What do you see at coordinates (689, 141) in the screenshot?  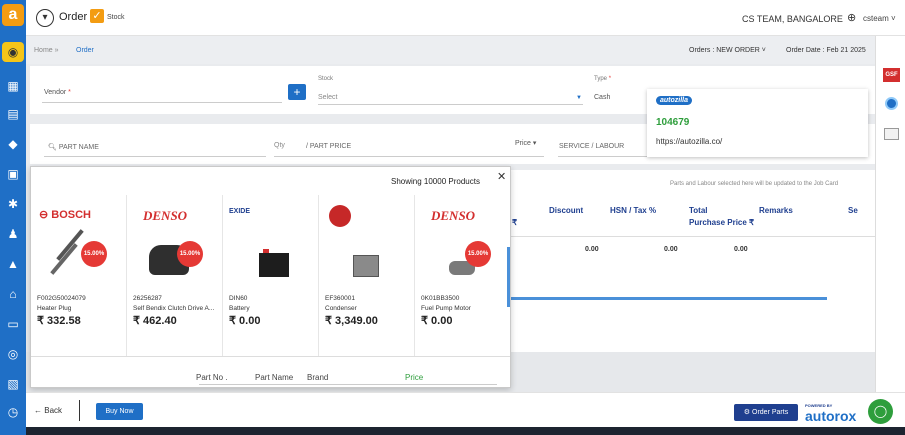 I see `supplier-url: https://autozilla.co/` at bounding box center [689, 141].